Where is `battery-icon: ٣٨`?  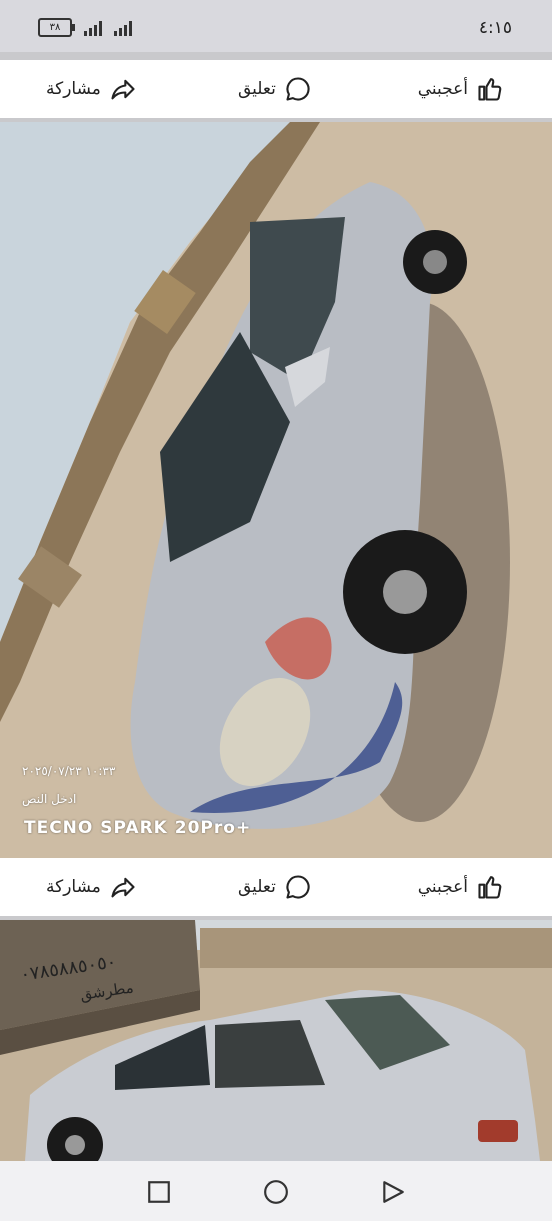
battery-icon: ٣٨ is located at coordinates (56, 27).